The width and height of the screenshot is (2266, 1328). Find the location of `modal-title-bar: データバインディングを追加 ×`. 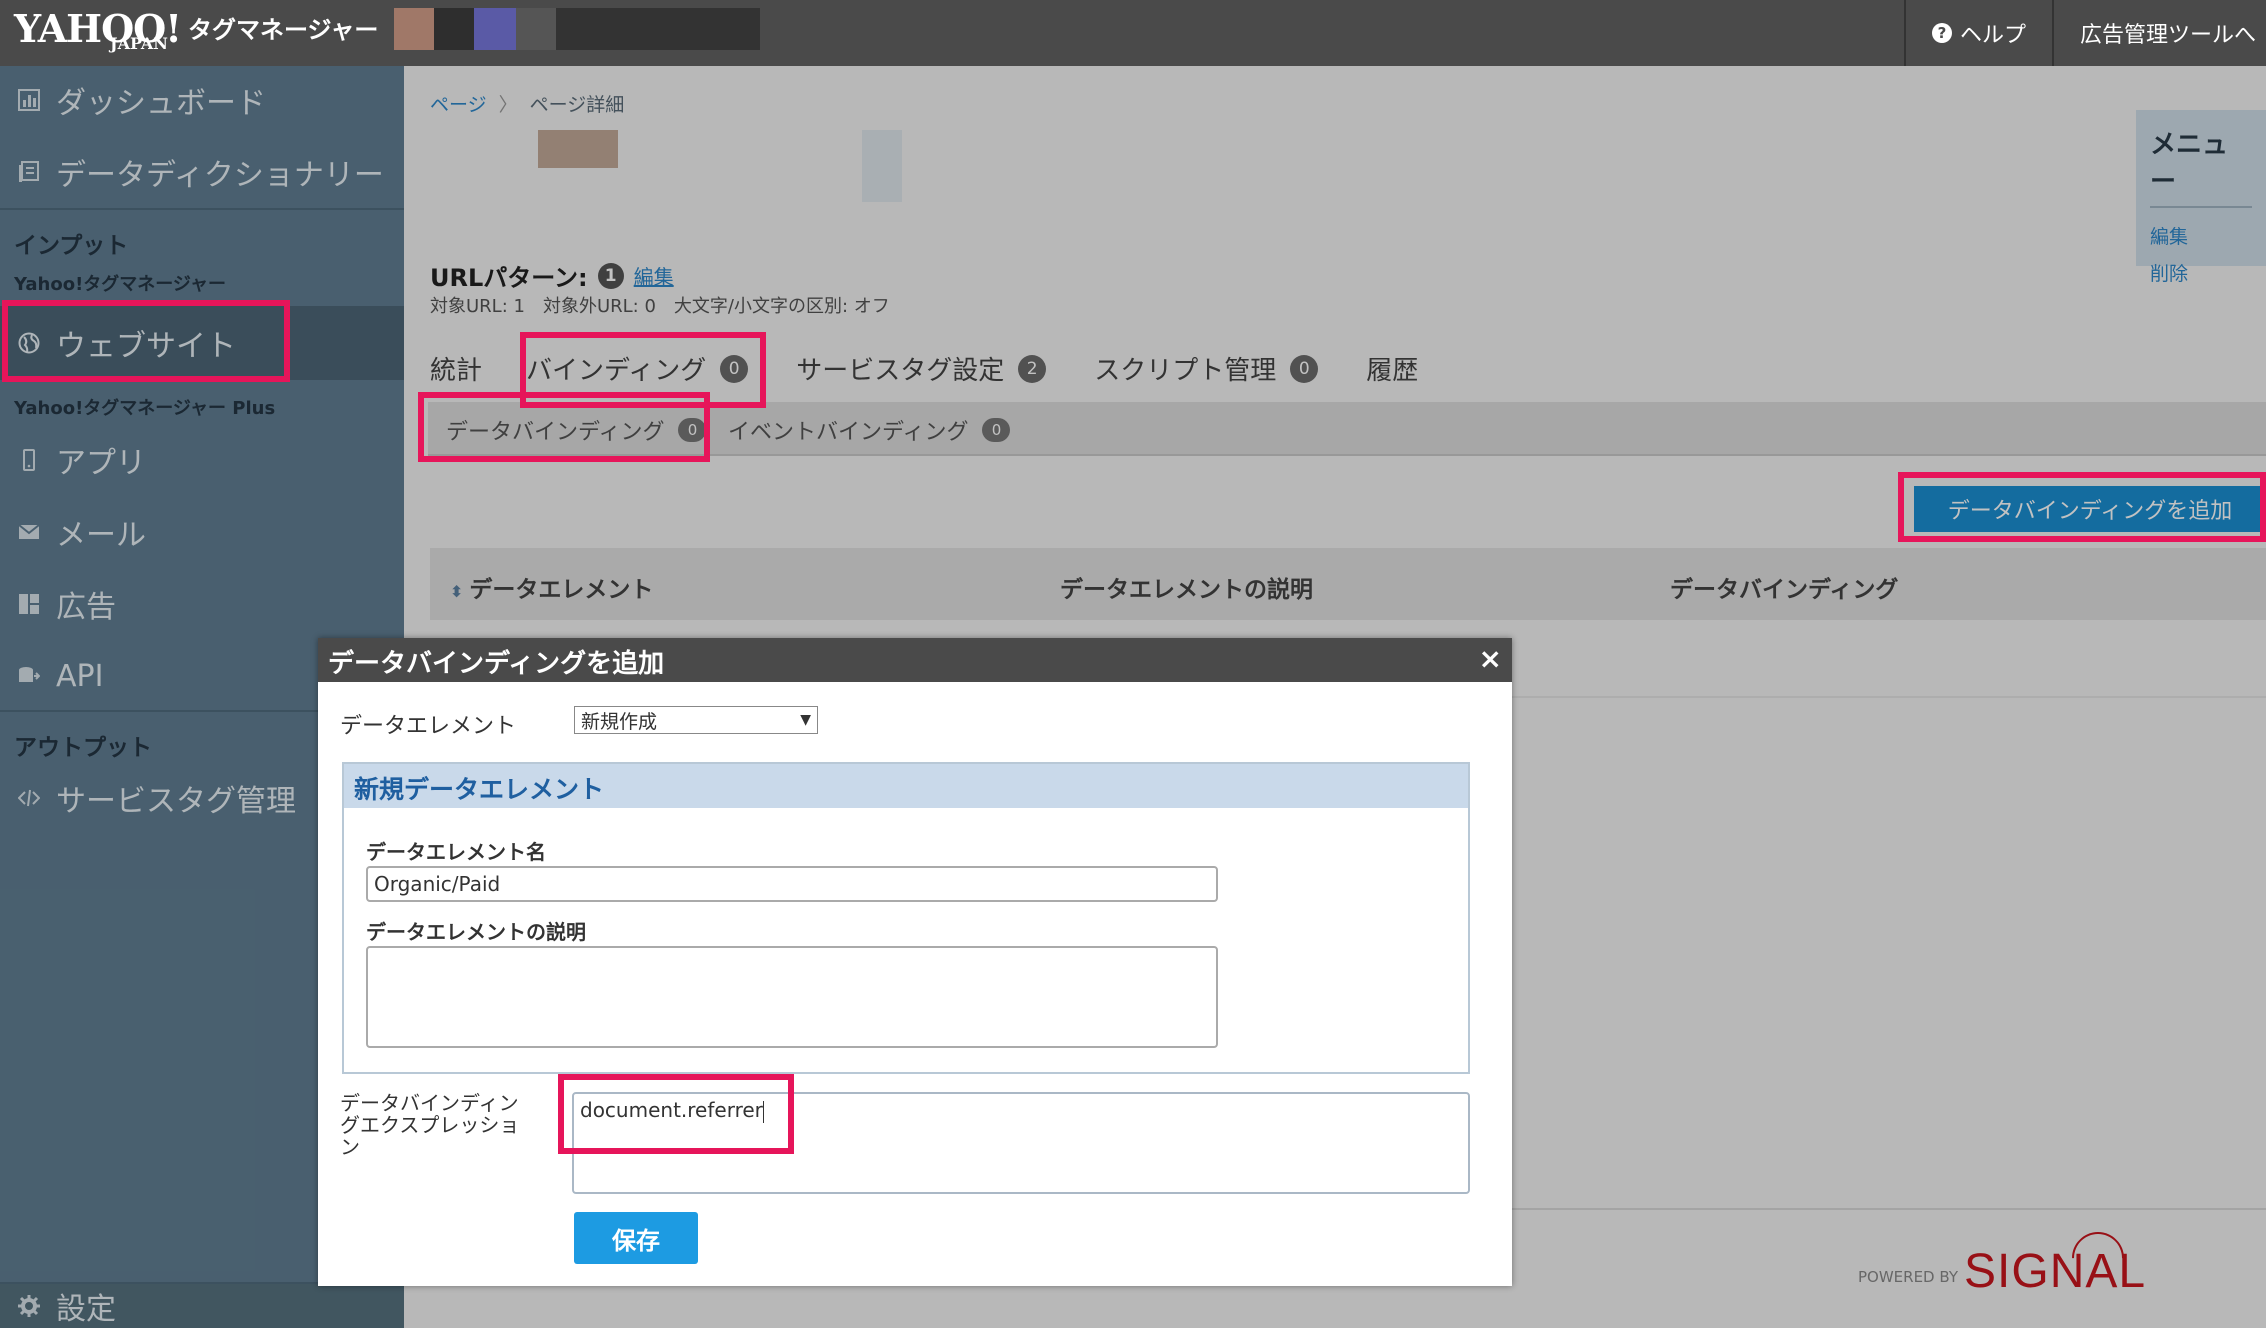

modal-title-bar: データバインディングを追加 × is located at coordinates (915, 660).